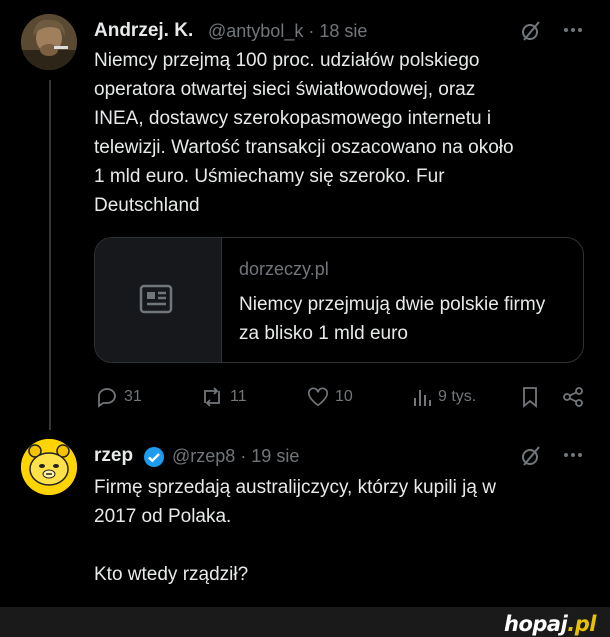 Image resolution: width=610 pixels, height=637 pixels. I want to click on thread-connector-line, so click(50, 255).